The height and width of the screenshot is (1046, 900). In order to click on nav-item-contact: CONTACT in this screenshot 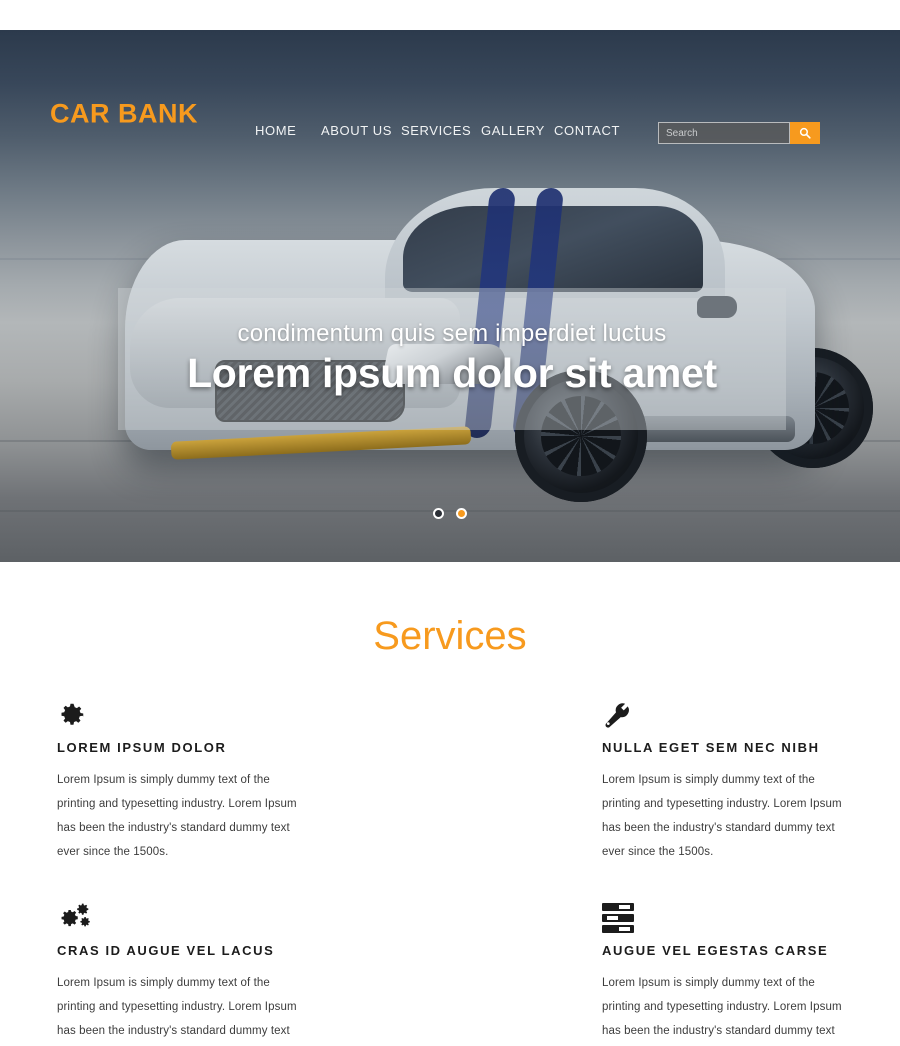, I will do `click(589, 130)`.